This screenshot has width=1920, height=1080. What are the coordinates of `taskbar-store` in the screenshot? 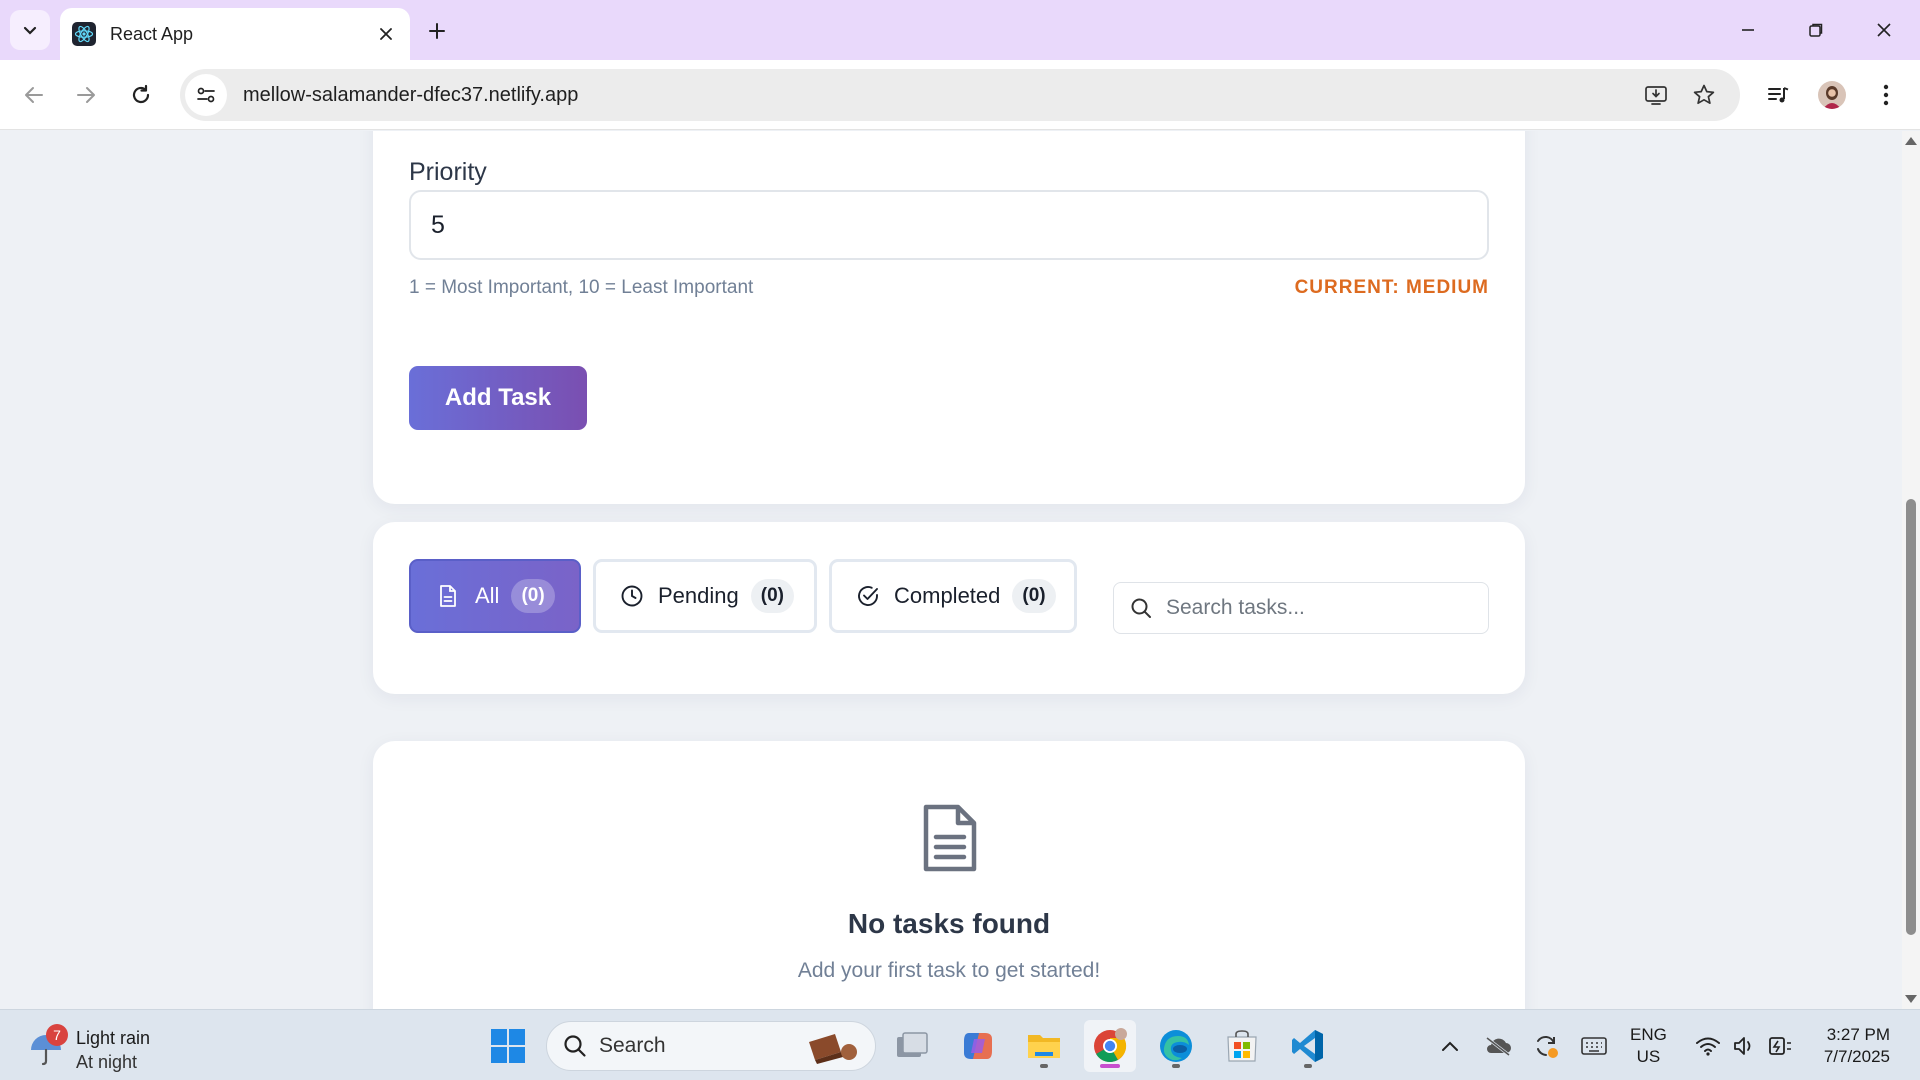 It's located at (1242, 1046).